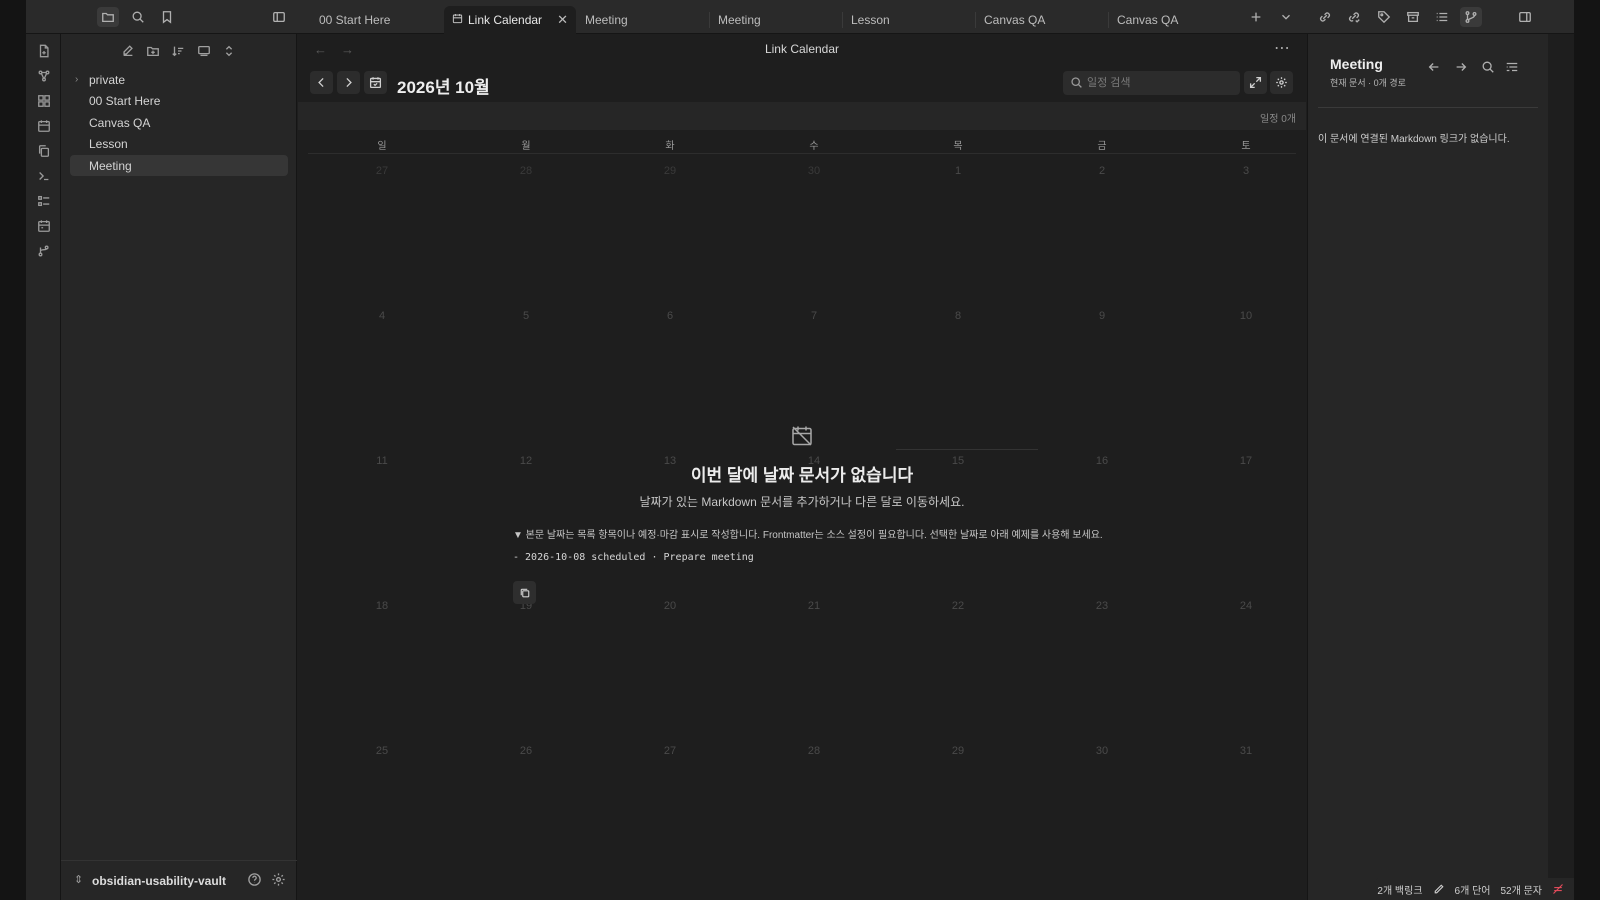  Describe the element at coordinates (153, 51) in the screenshot. I see `new-folder-icon` at that location.